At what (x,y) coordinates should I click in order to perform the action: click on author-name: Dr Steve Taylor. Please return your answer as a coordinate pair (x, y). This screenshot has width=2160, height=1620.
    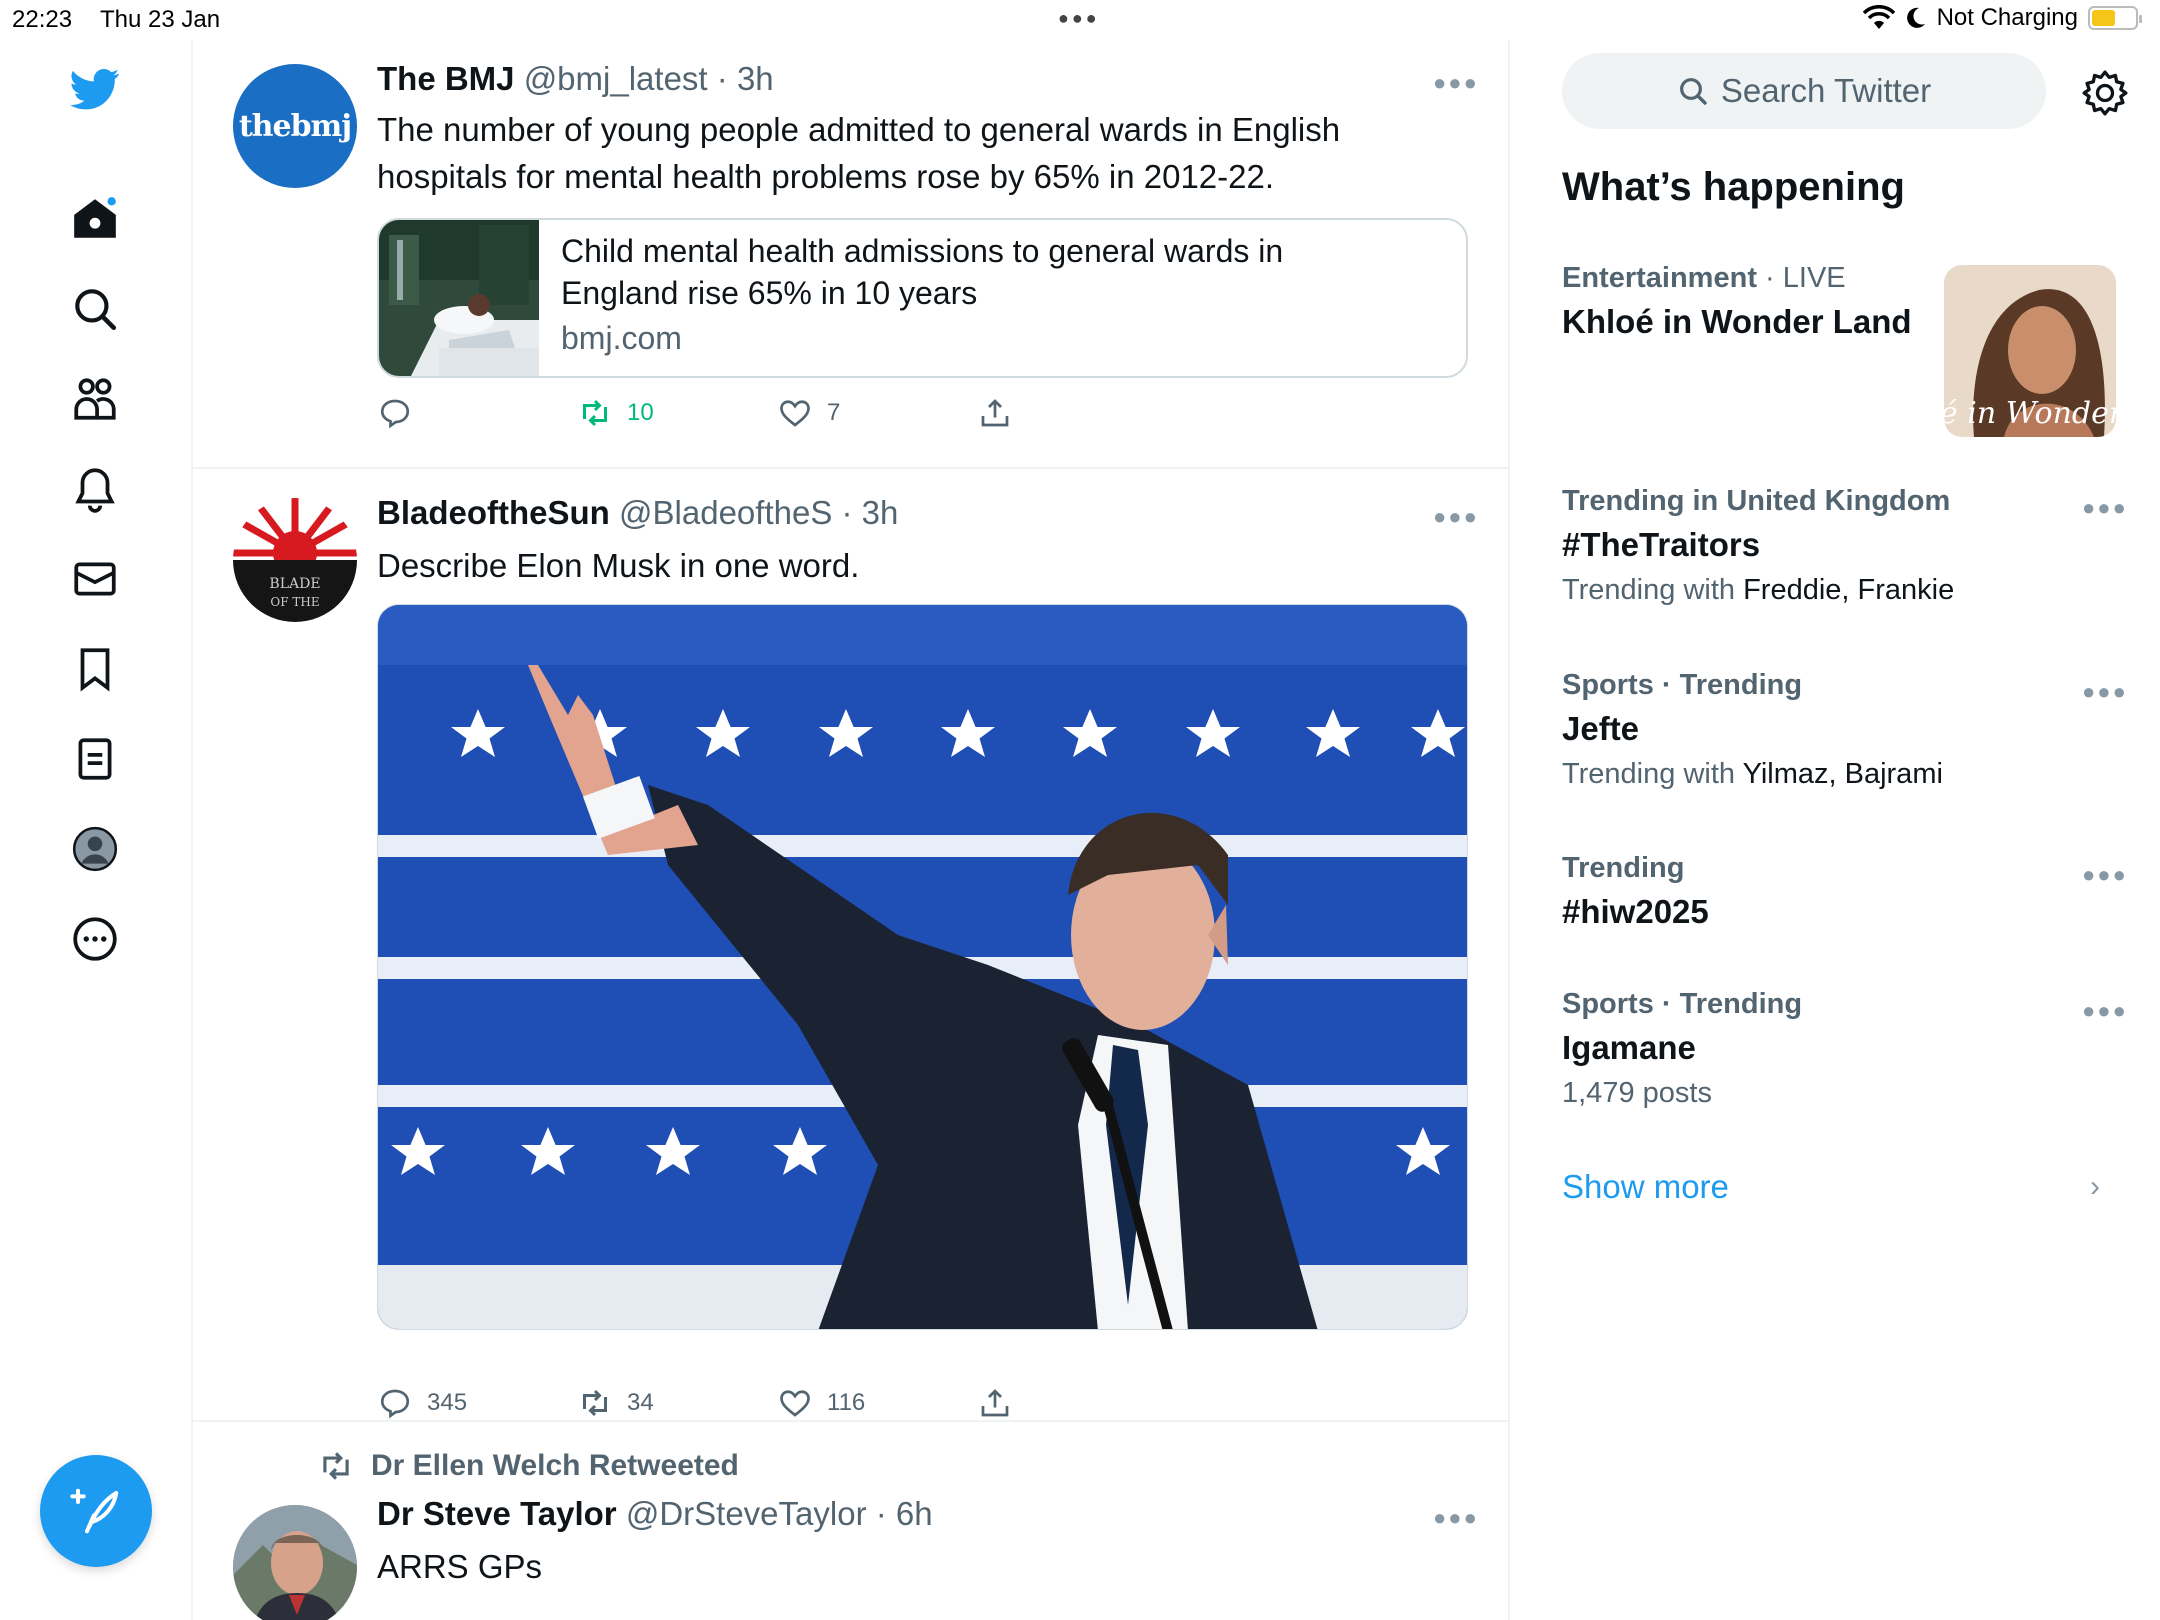
    Looking at the image, I should click on (497, 1513).